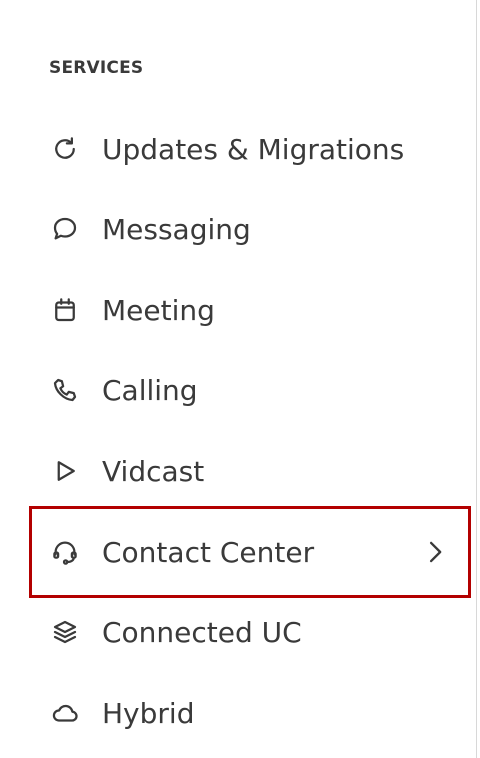 Image resolution: width=480 pixels, height=758 pixels. I want to click on sidebar-item-label: Updates & Migrations, so click(253, 149).